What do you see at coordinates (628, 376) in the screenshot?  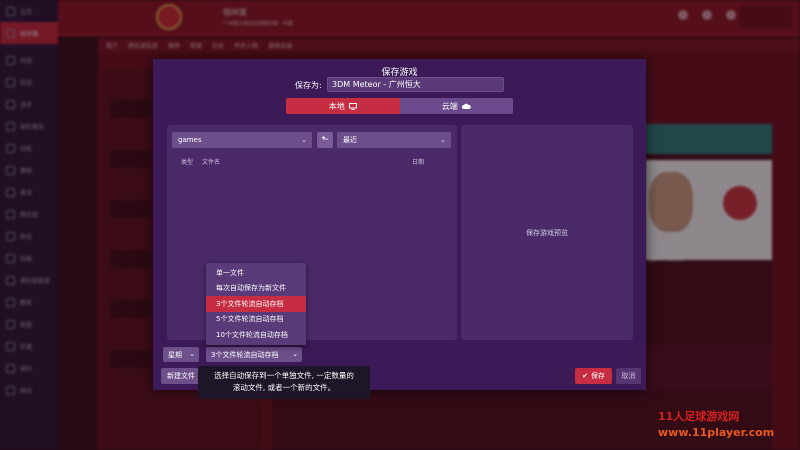 I see `cancel-button: 取消` at bounding box center [628, 376].